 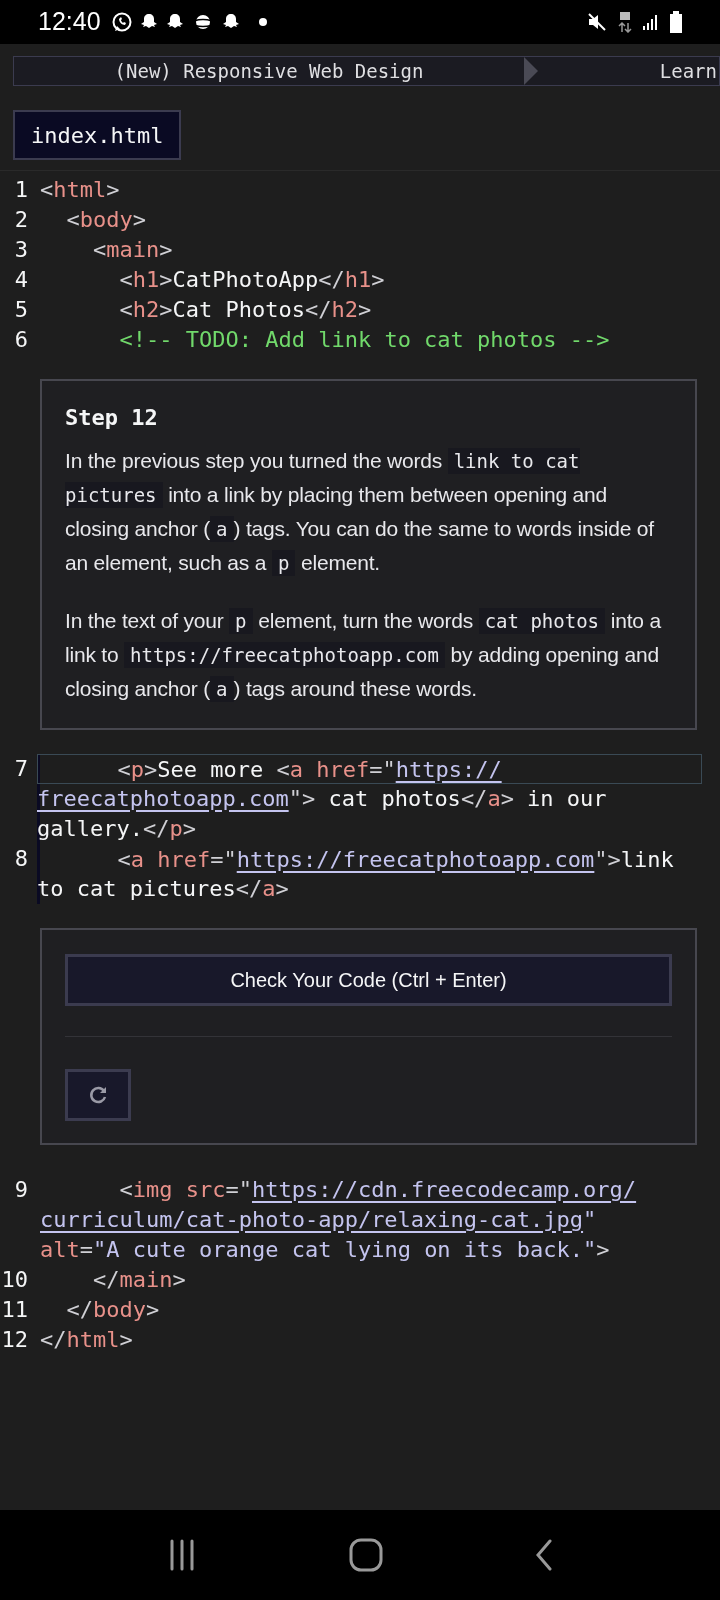 What do you see at coordinates (14, 1340) in the screenshot?
I see `line-number: 12` at bounding box center [14, 1340].